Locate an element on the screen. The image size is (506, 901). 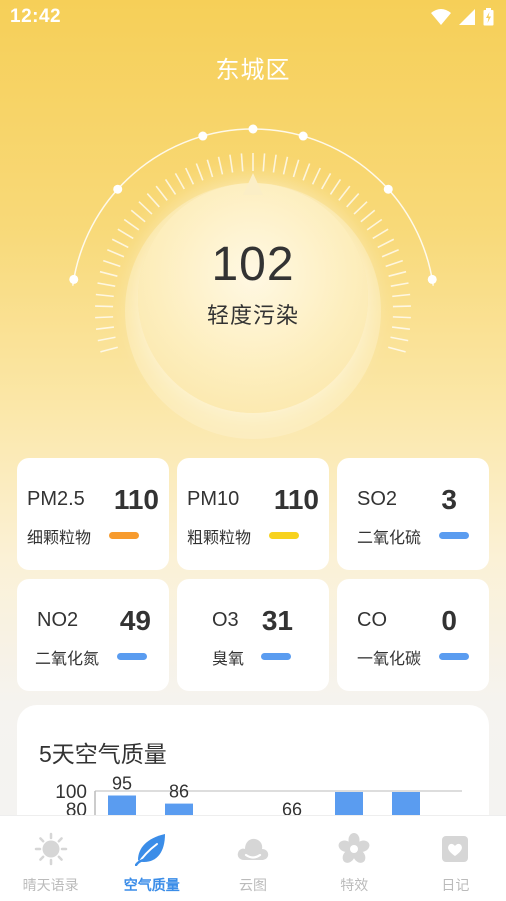
city-title: 东城区 is located at coordinates (253, 67).